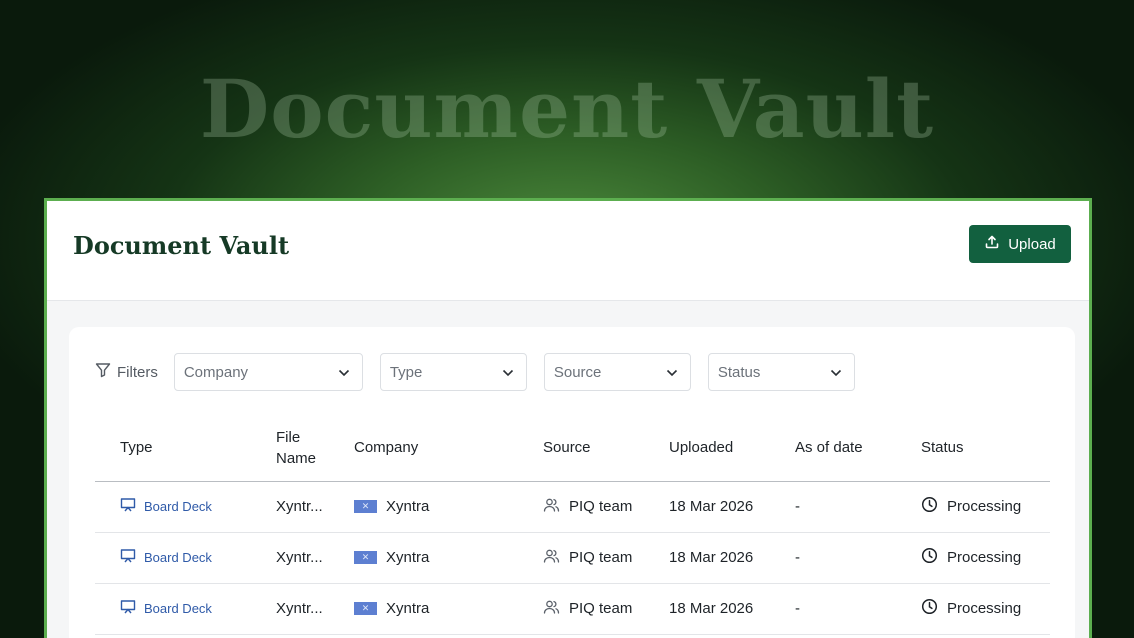 The image size is (1134, 638). What do you see at coordinates (448, 448) in the screenshot?
I see `column-header-company: Company` at bounding box center [448, 448].